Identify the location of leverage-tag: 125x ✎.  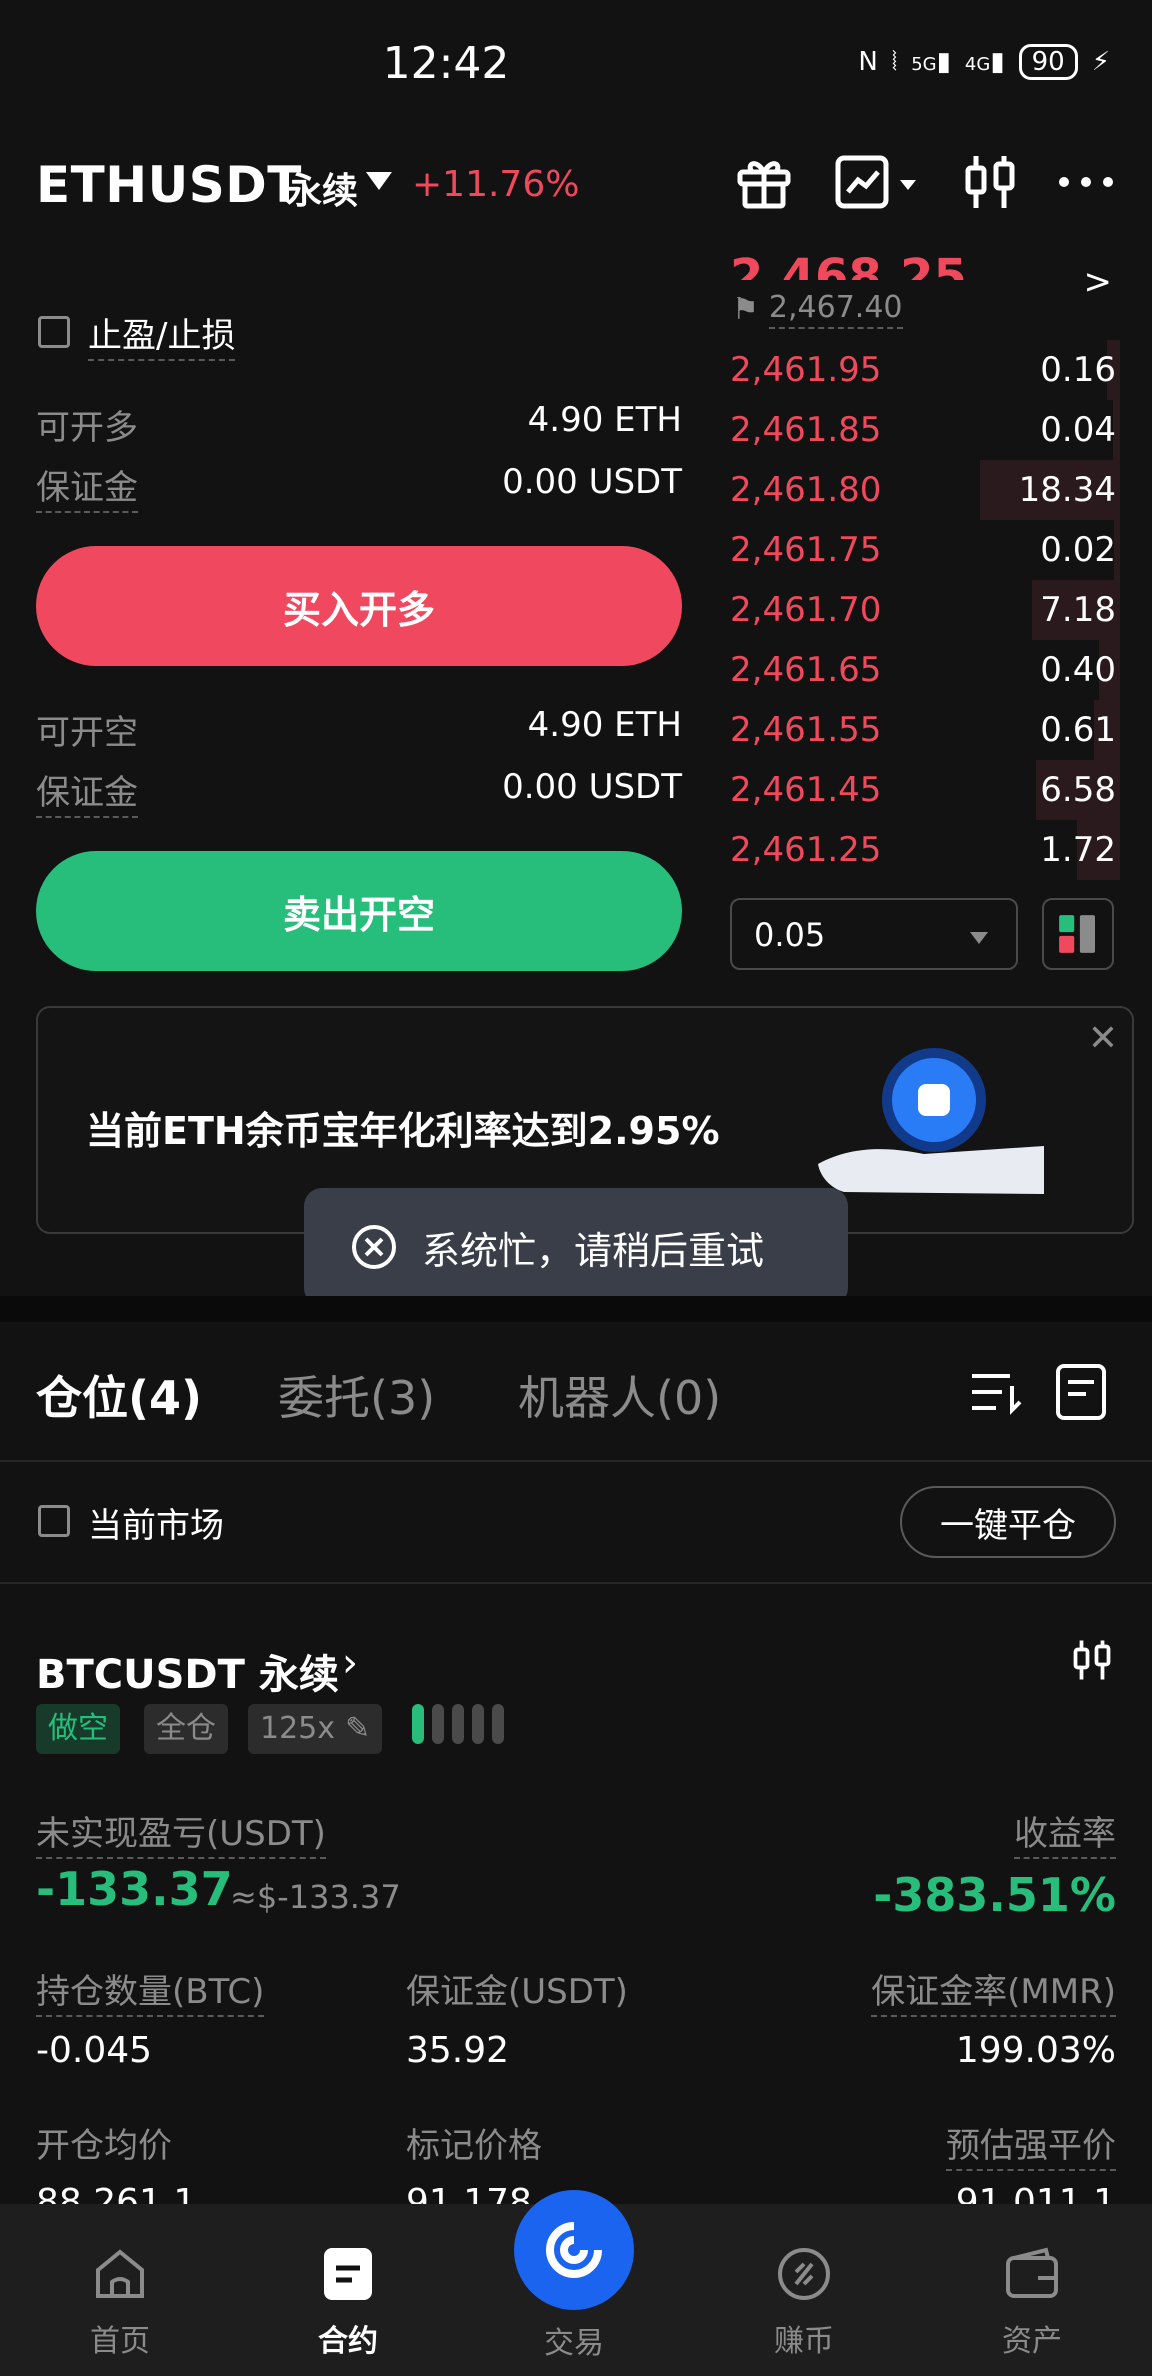
(315, 1729).